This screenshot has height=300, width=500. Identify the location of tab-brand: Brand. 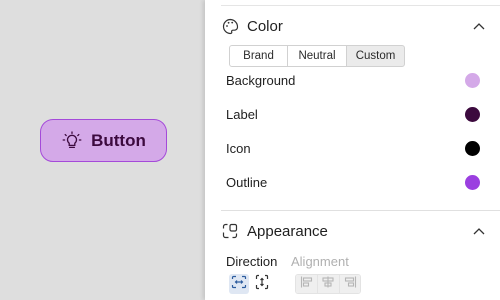
(258, 56).